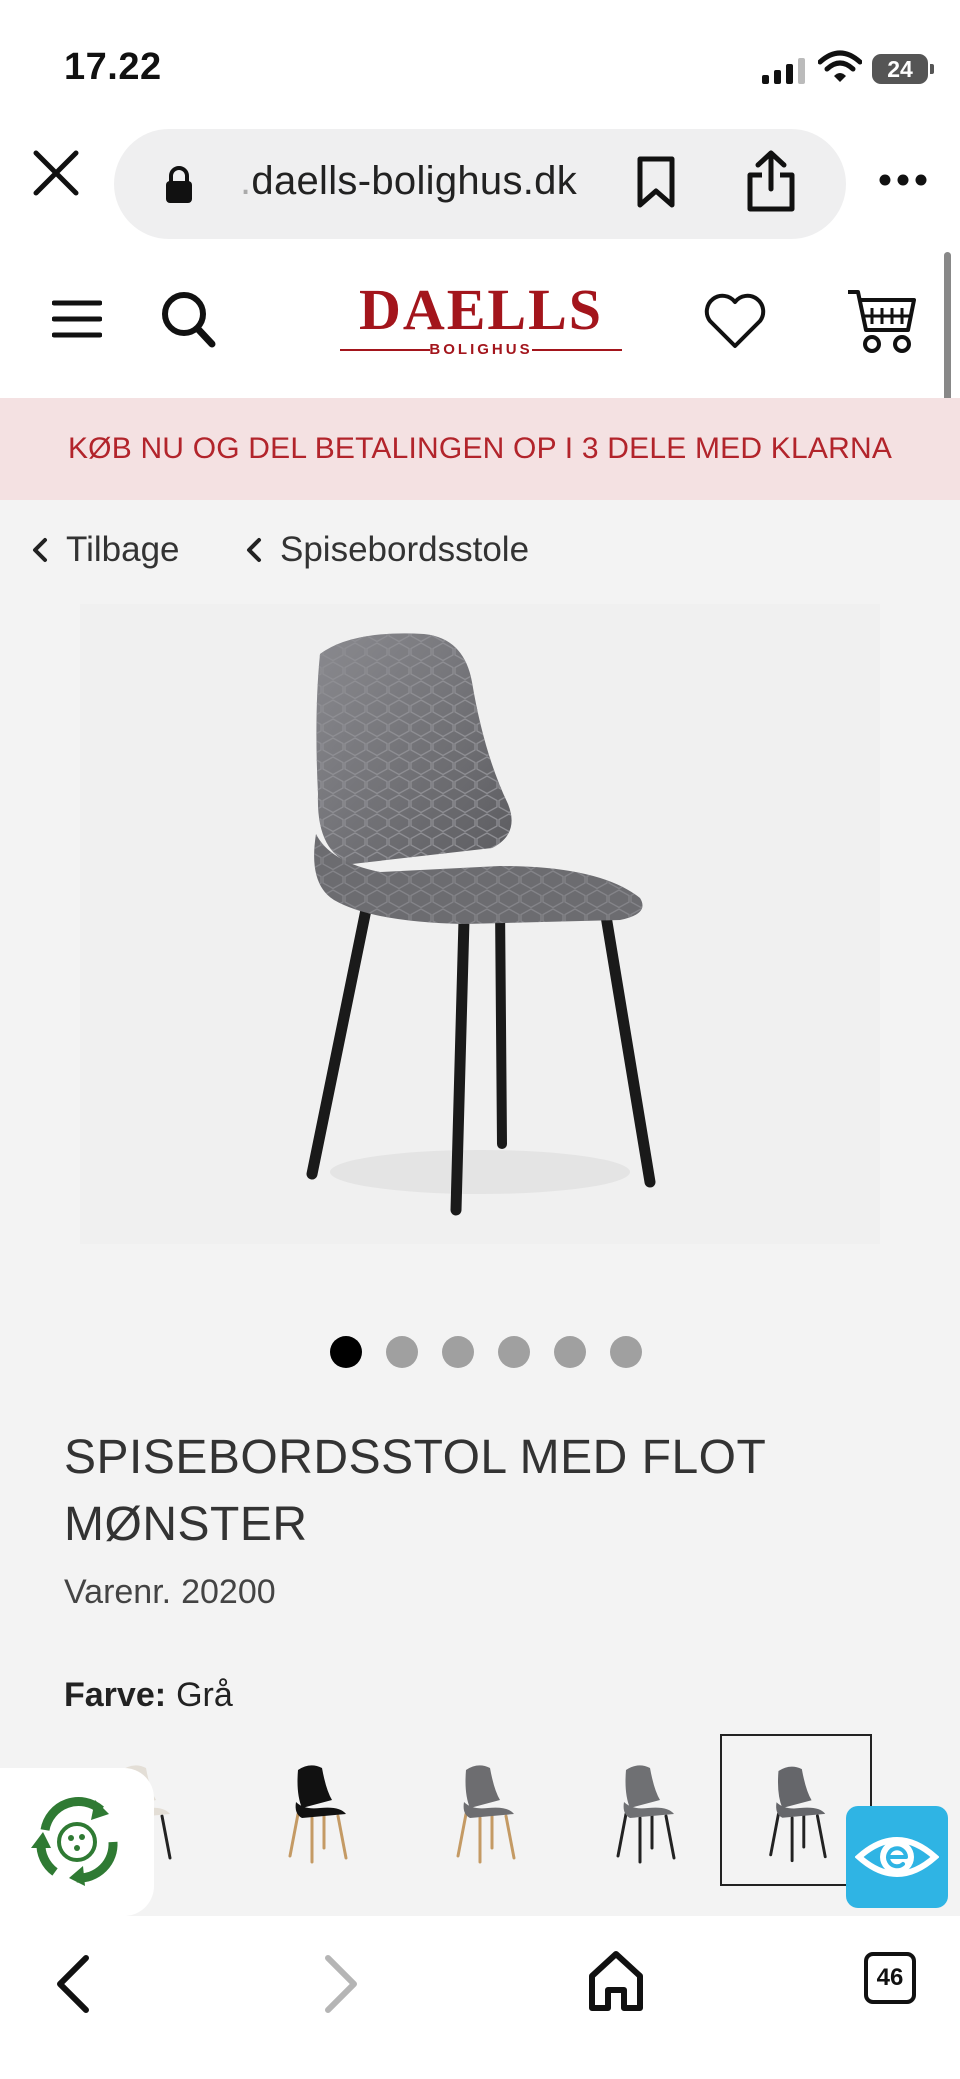 This screenshot has height=2079, width=960. I want to click on search-icon, so click(188, 319).